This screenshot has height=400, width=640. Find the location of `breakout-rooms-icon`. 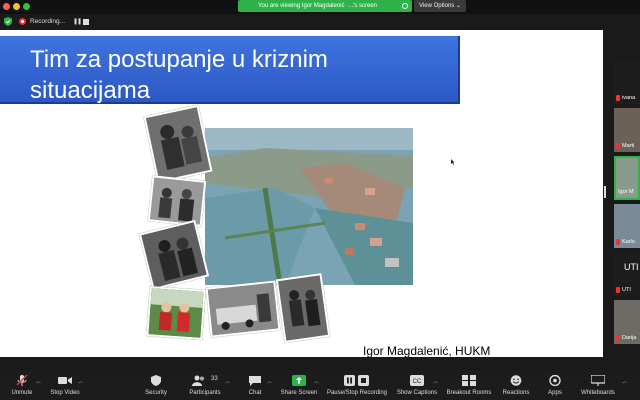

breakout-rooms-icon is located at coordinates (469, 380).